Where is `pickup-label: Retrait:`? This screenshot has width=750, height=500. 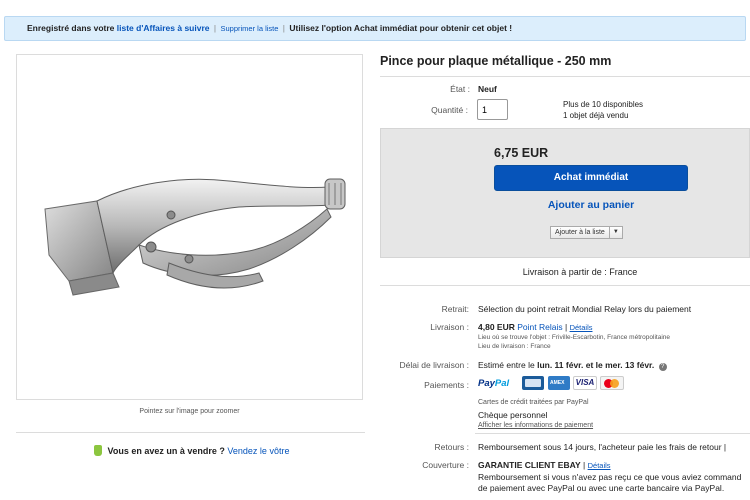 pickup-label: Retrait: is located at coordinates (455, 309).